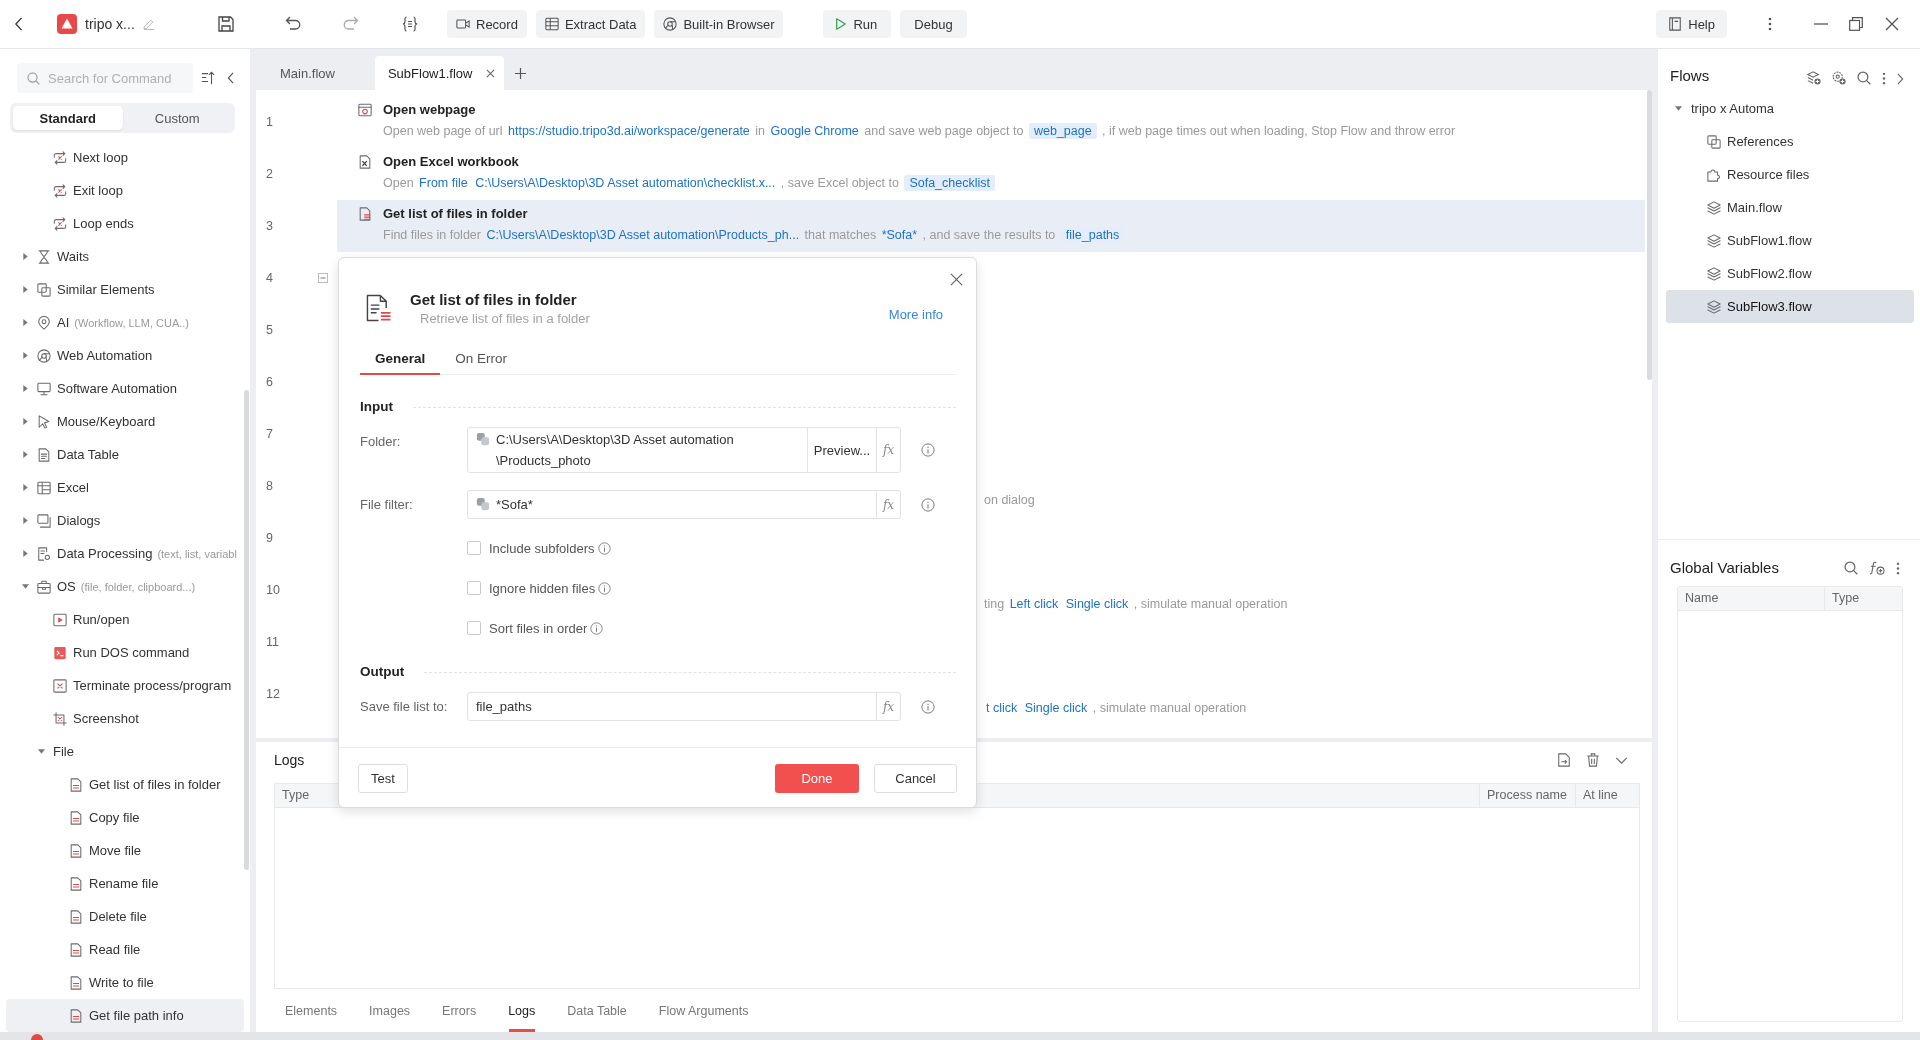 The image size is (1920, 1040). I want to click on flow-tree-item: Main.flow, so click(1790, 207).